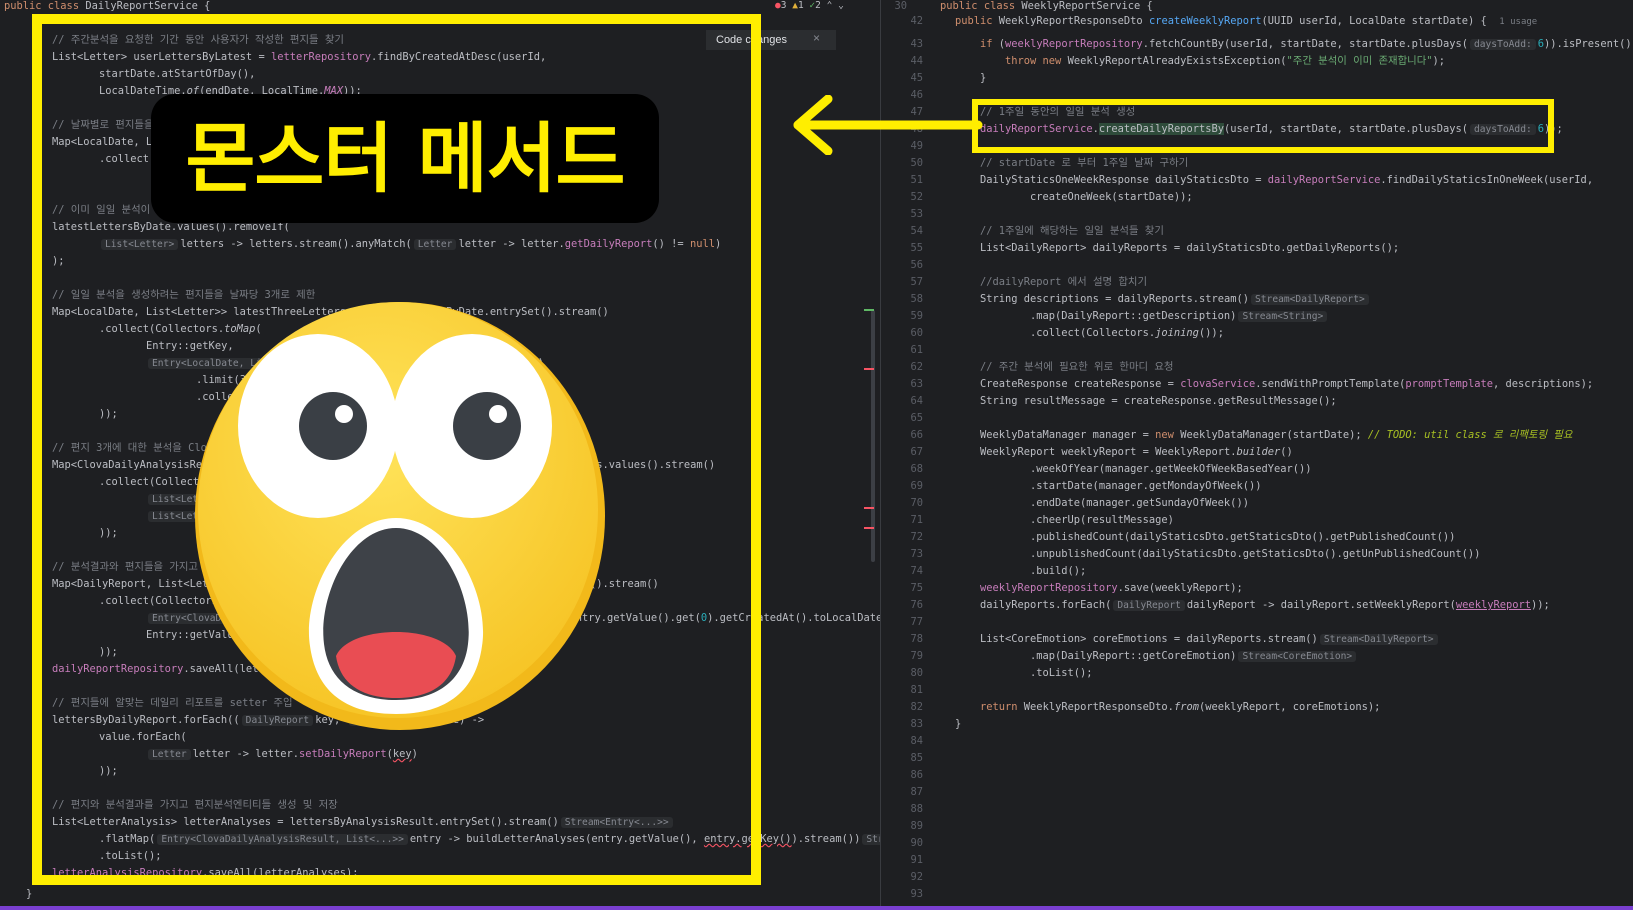 Image resolution: width=1633 pixels, height=910 pixels. I want to click on code-line: 61, so click(916, 350).